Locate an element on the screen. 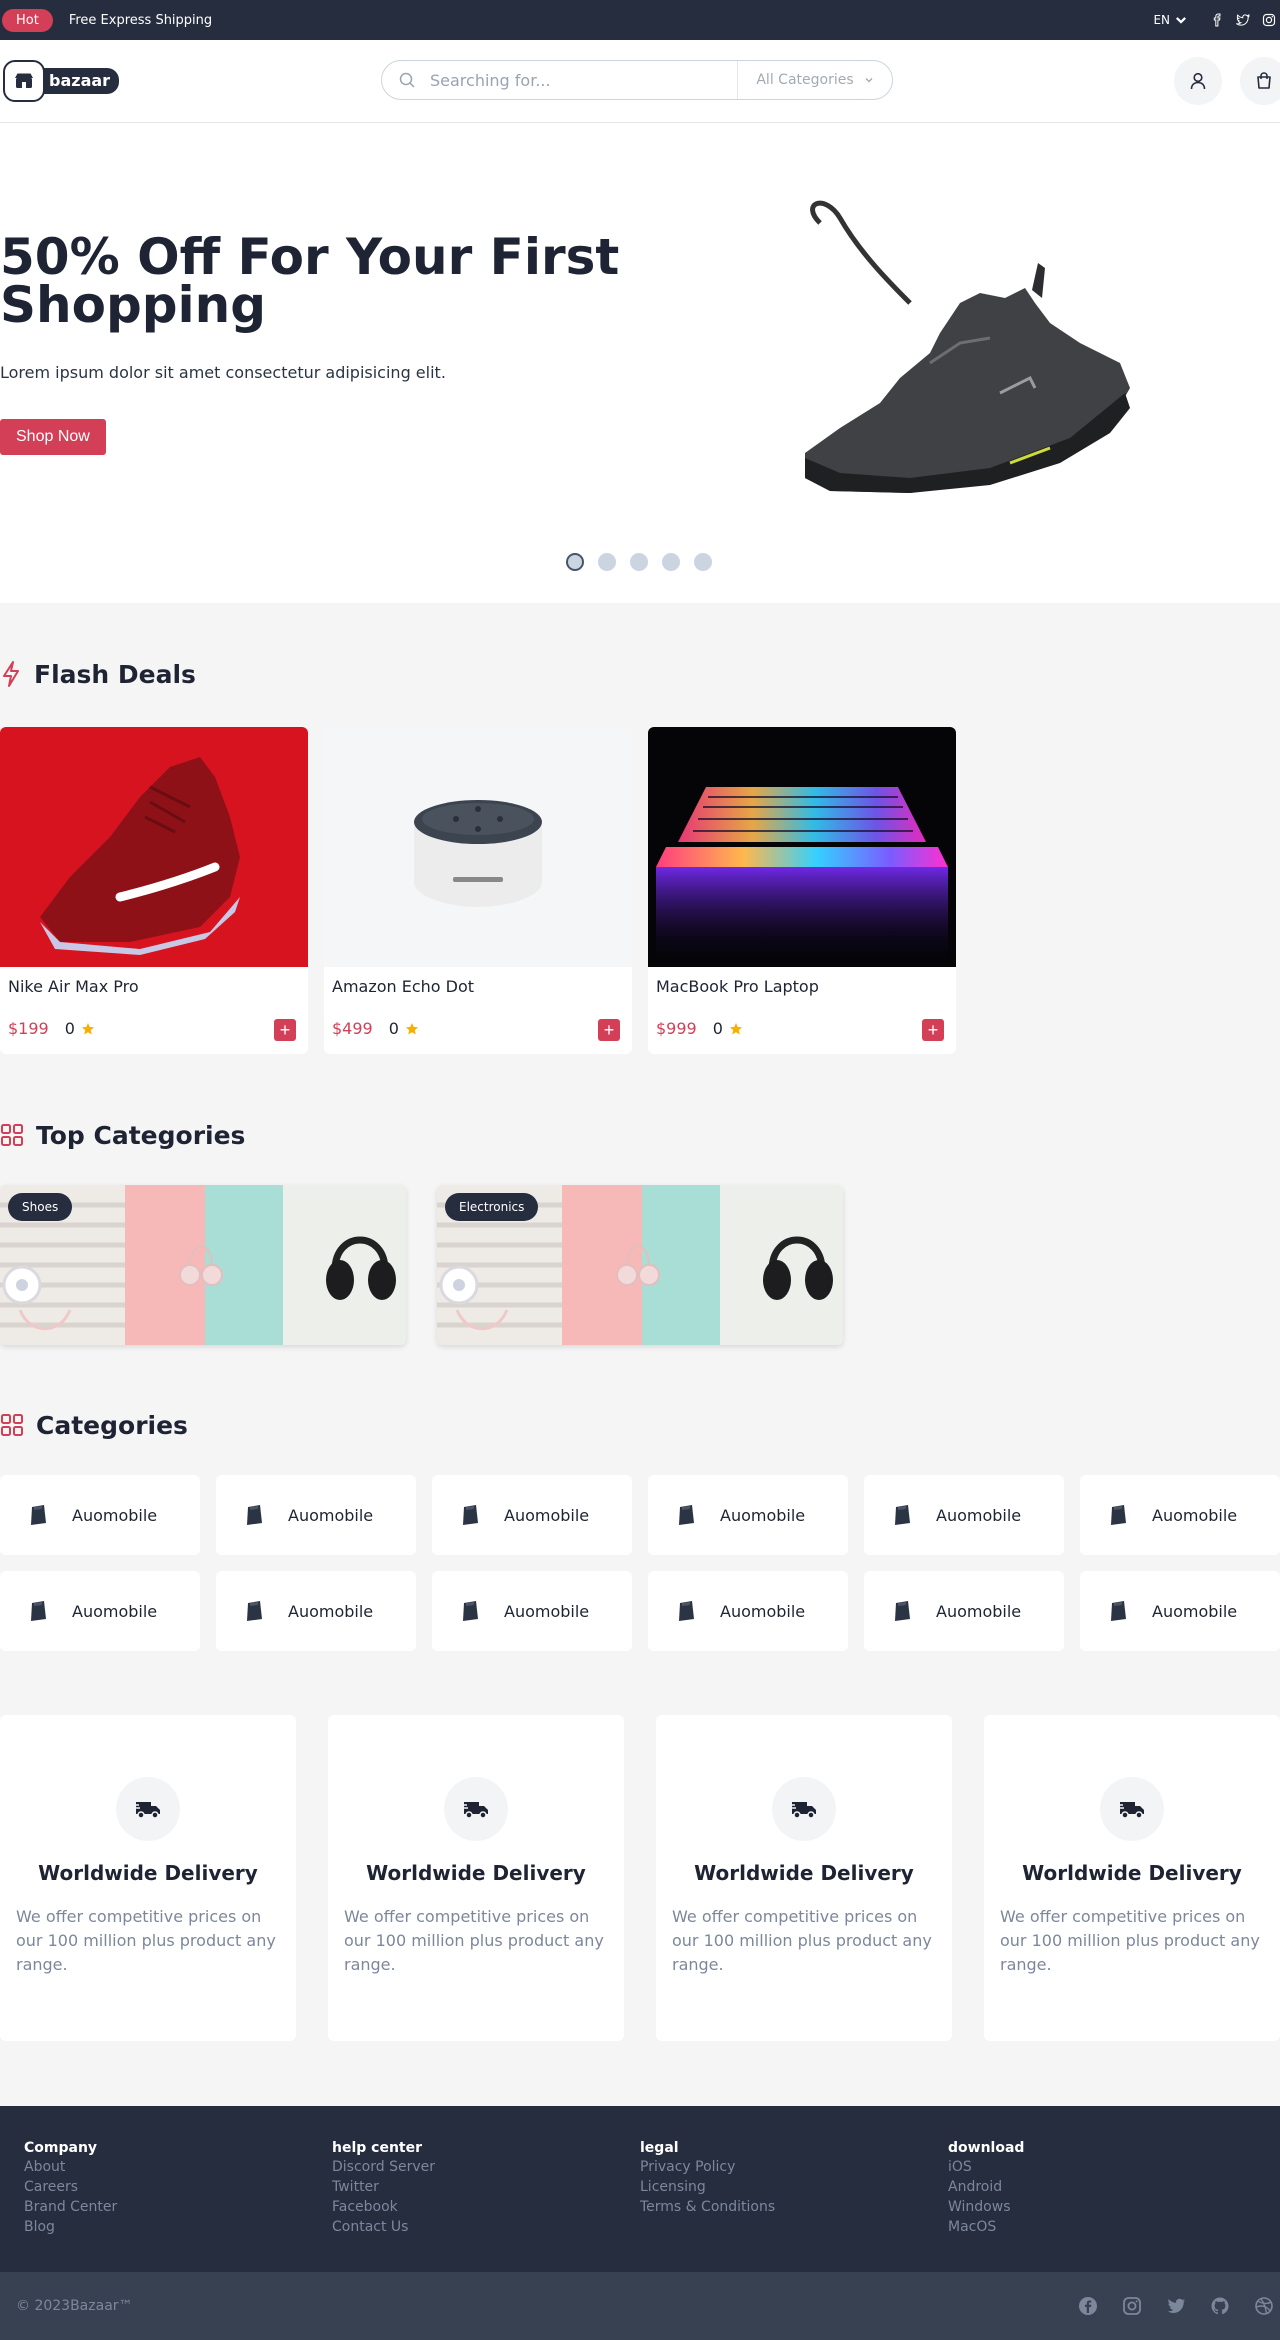  truck-icon is located at coordinates (148, 1809).